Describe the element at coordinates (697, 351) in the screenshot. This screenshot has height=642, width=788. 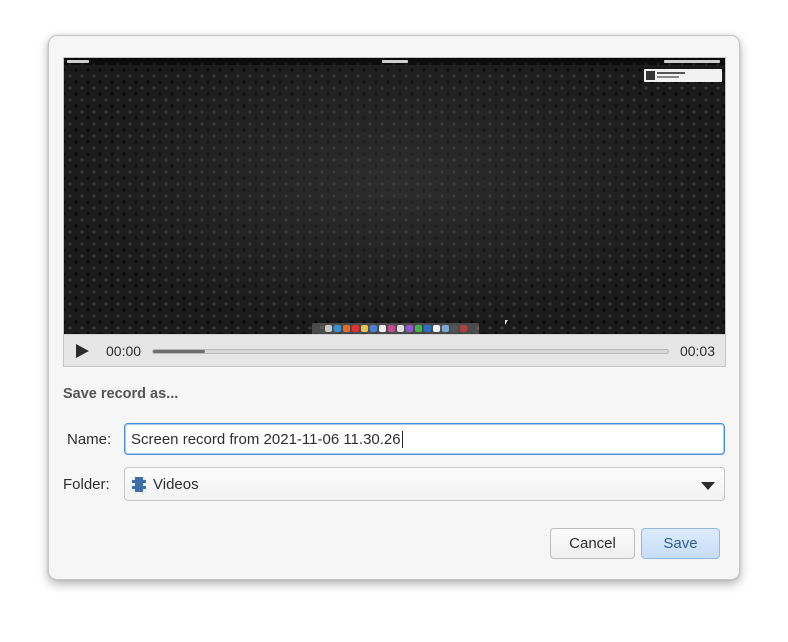
I see `total-time: 00:03` at that location.